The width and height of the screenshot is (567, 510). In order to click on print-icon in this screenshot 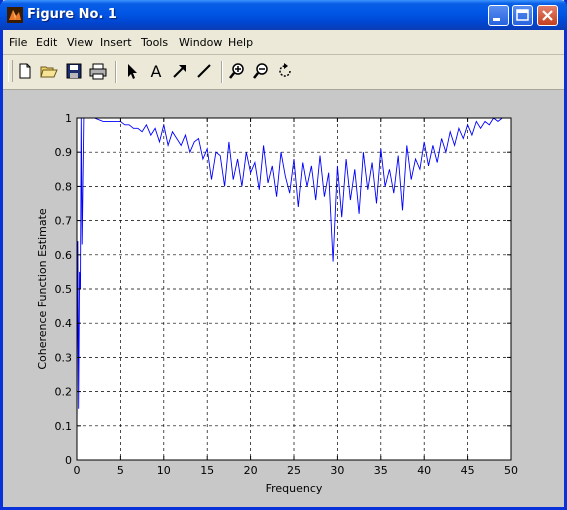, I will do `click(98, 71)`.